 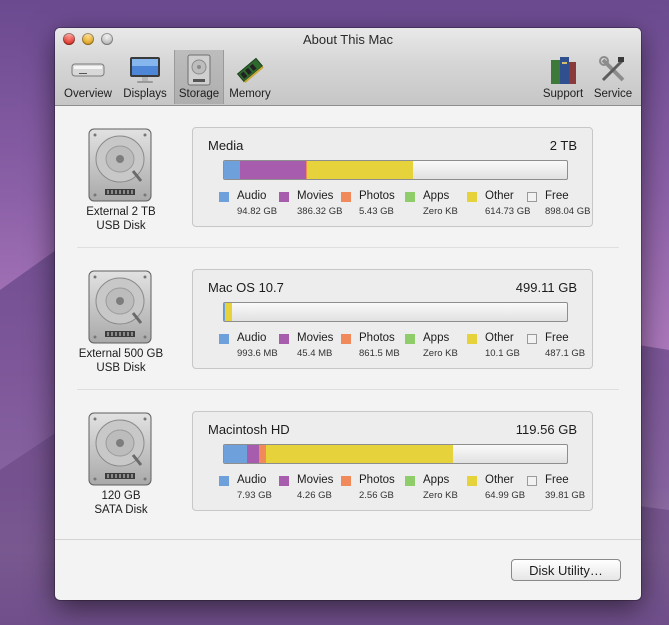 I want to click on tab-storage: Storage, so click(x=199, y=77).